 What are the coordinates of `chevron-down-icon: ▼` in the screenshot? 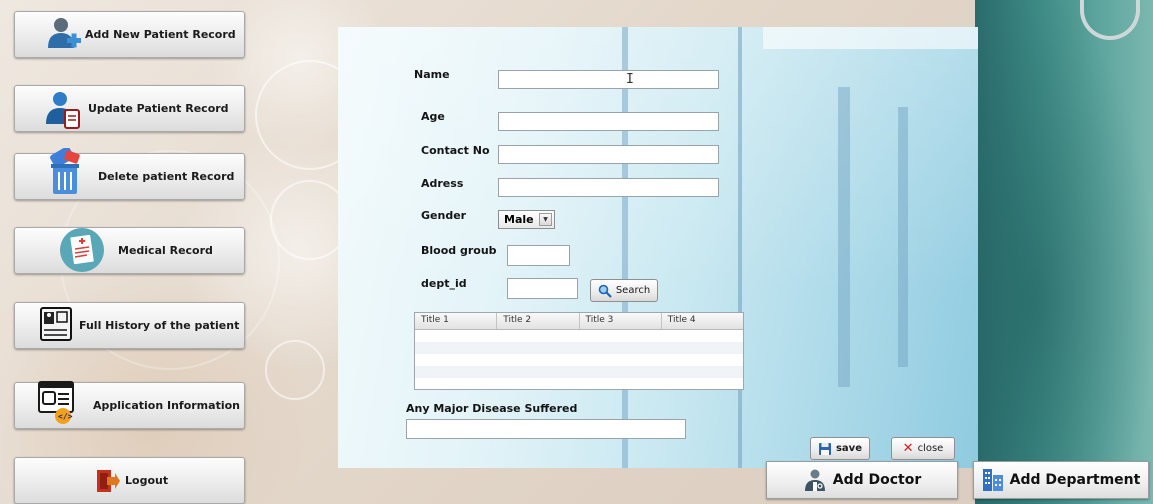 It's located at (545, 219).